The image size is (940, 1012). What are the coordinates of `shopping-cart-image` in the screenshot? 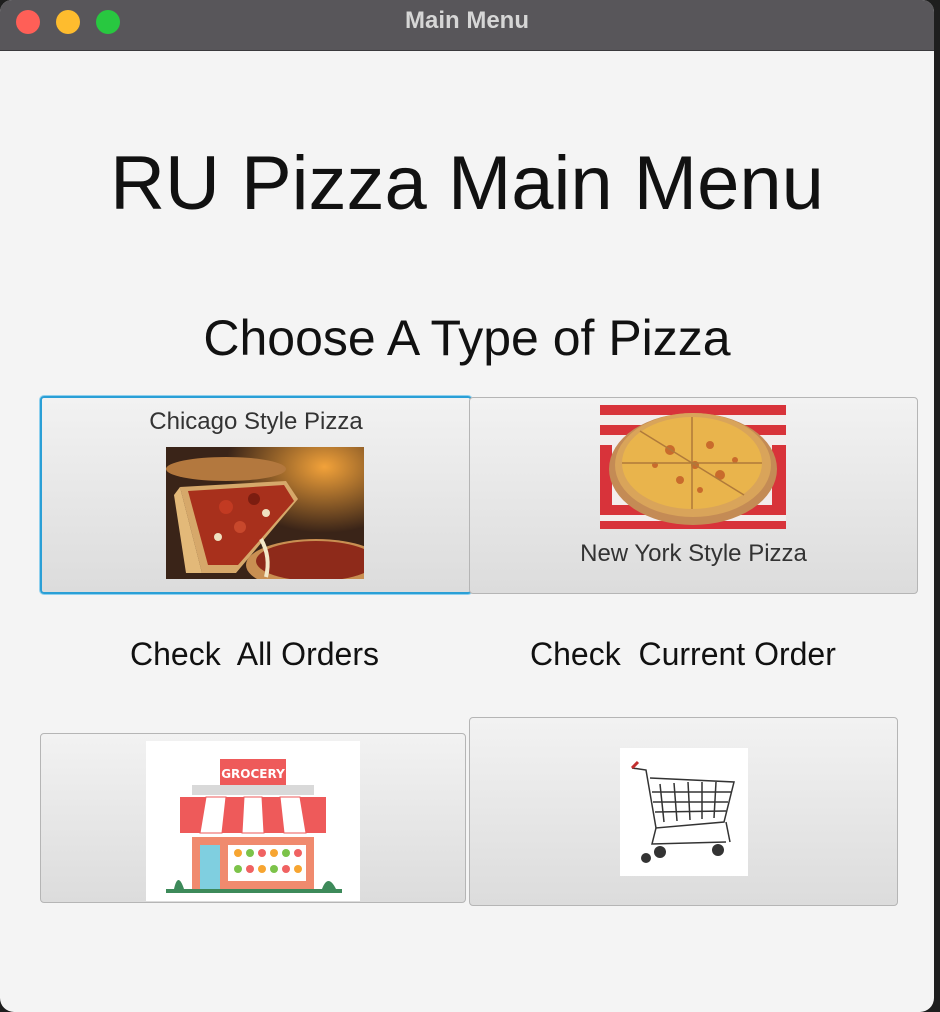 It's located at (684, 812).